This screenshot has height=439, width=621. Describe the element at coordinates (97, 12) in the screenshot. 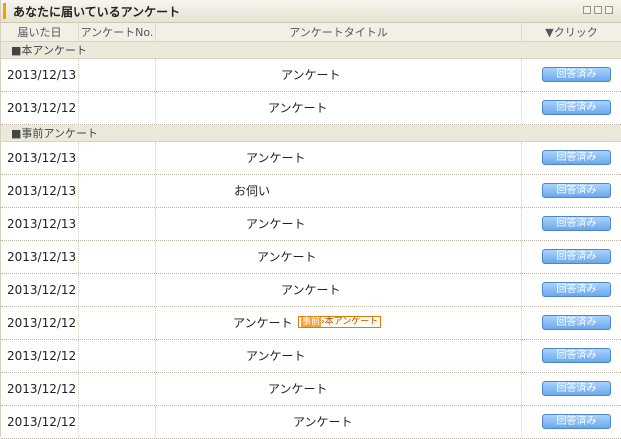

I see `panel-title: あなたに届いているアンケート` at that location.